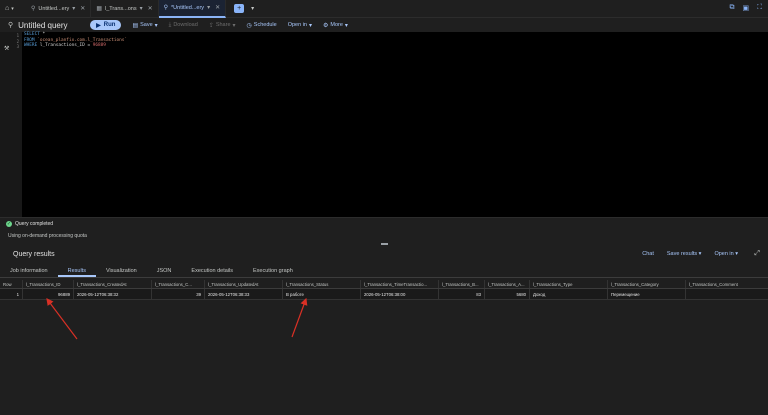  I want to click on annotation-arrows, so click(177, 318).